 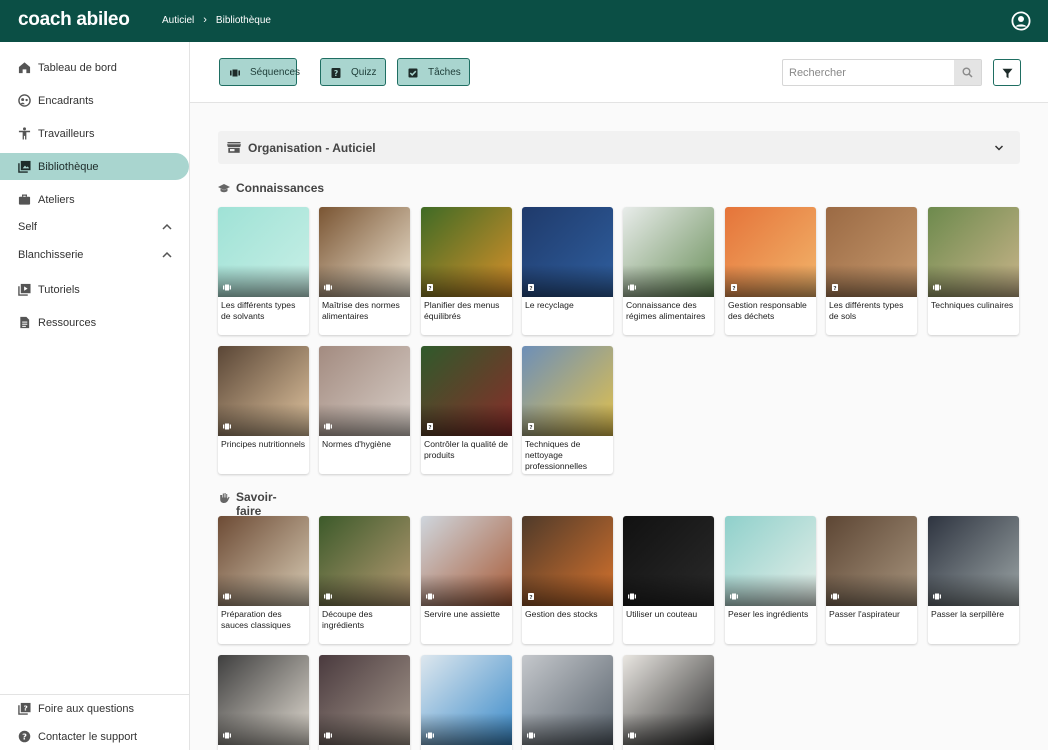 I want to click on library-card: Normes d'hygiène, so click(x=364, y=410).